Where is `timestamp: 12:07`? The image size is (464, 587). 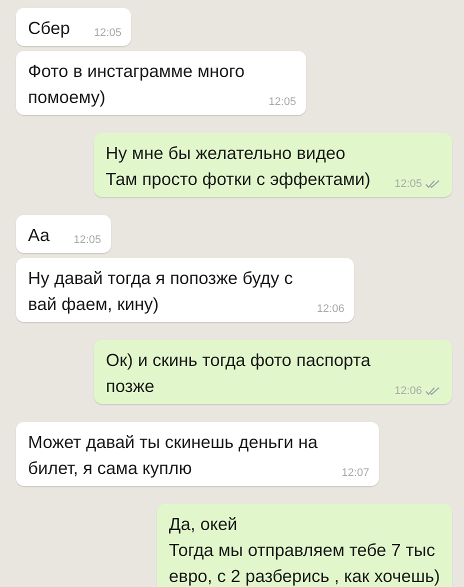 timestamp: 12:07 is located at coordinates (356, 473).